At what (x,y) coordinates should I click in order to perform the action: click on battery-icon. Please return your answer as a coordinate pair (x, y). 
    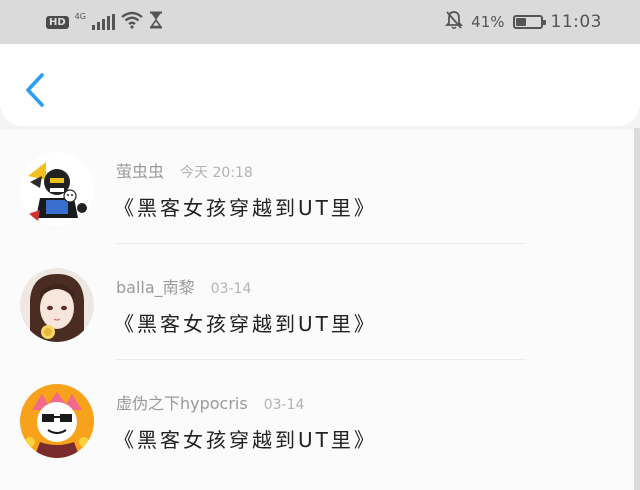
    Looking at the image, I should click on (529, 22).